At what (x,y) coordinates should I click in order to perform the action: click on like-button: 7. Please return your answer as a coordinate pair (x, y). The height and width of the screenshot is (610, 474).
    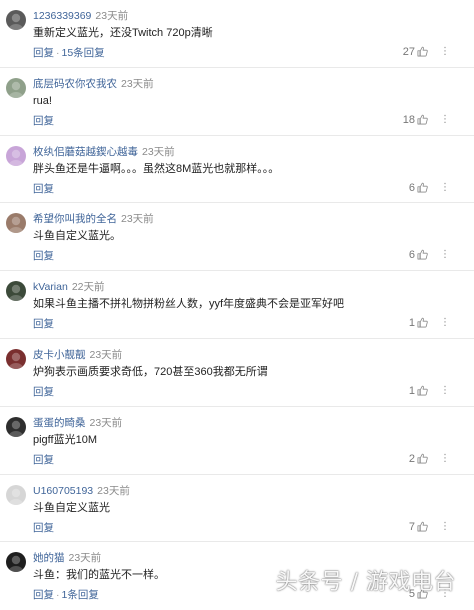
    Looking at the image, I should click on (418, 527).